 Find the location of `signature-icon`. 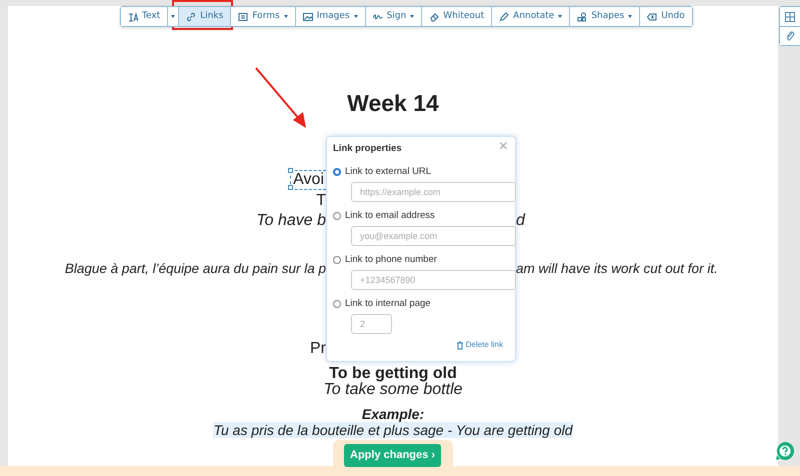

signature-icon is located at coordinates (377, 17).